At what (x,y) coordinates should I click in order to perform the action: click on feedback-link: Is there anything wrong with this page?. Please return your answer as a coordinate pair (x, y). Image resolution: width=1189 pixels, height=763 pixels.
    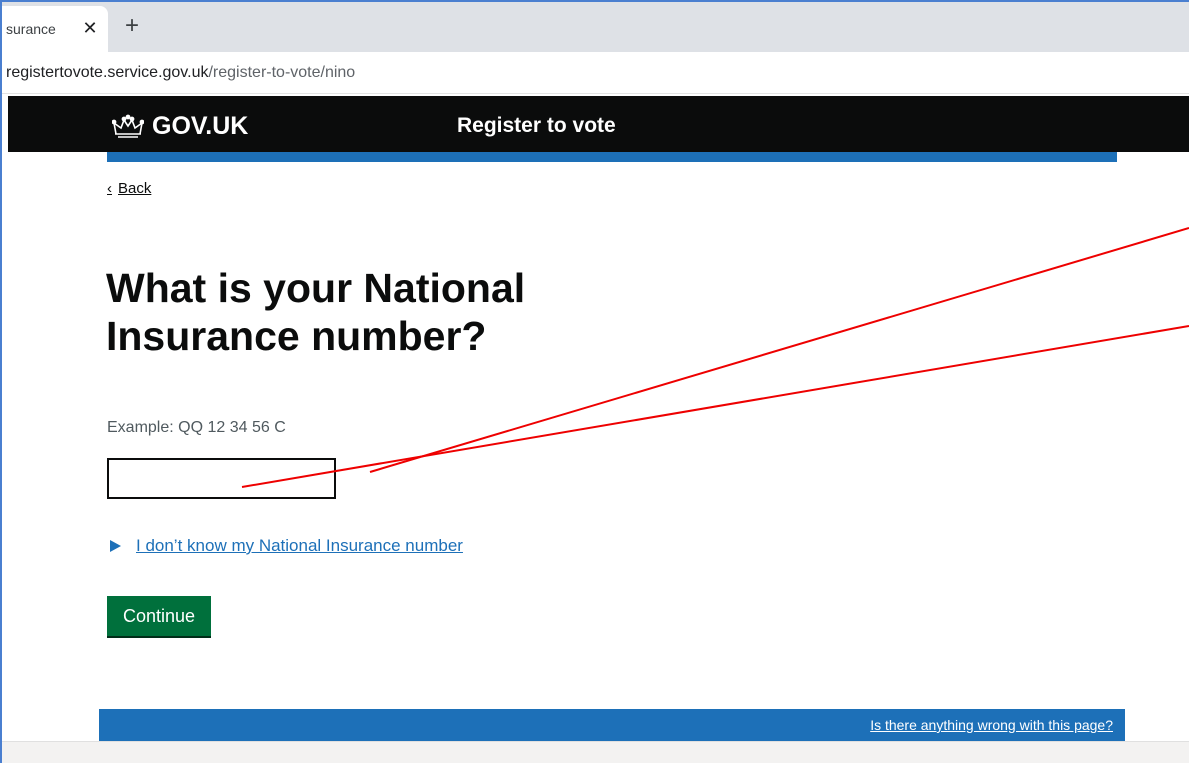
    Looking at the image, I should click on (991, 725).